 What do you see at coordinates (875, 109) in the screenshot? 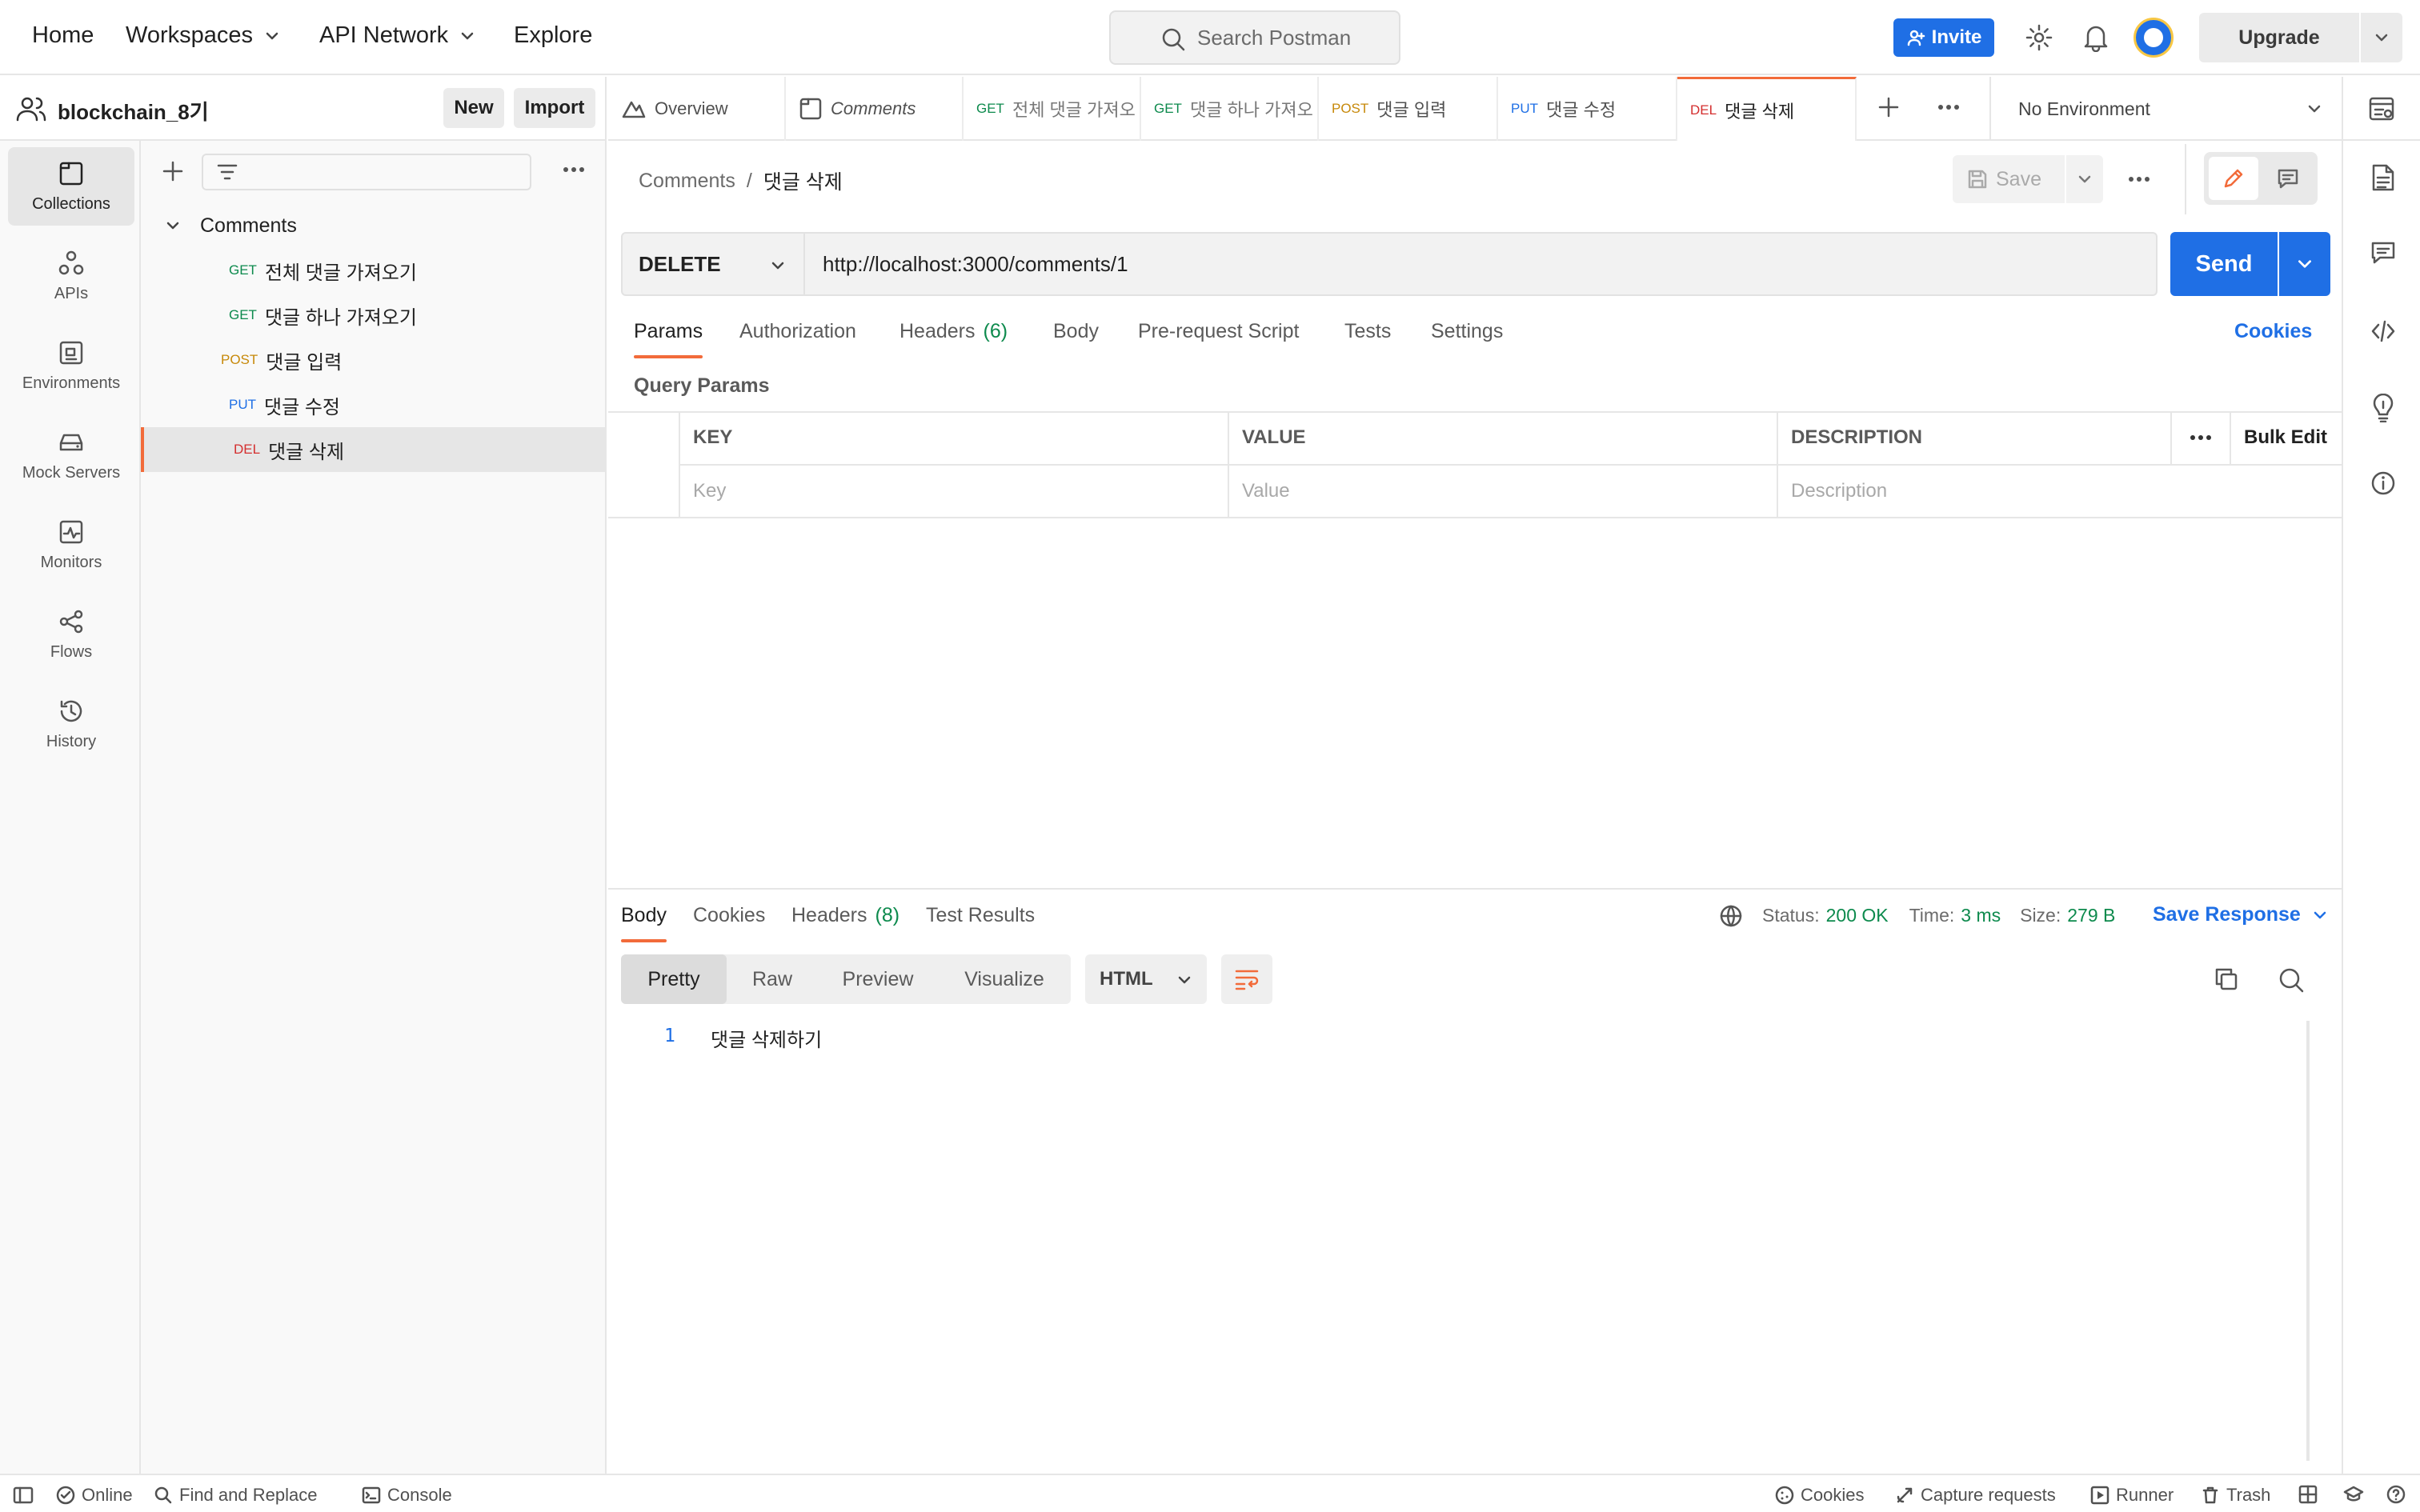
I see `tab-comments: Comments` at bounding box center [875, 109].